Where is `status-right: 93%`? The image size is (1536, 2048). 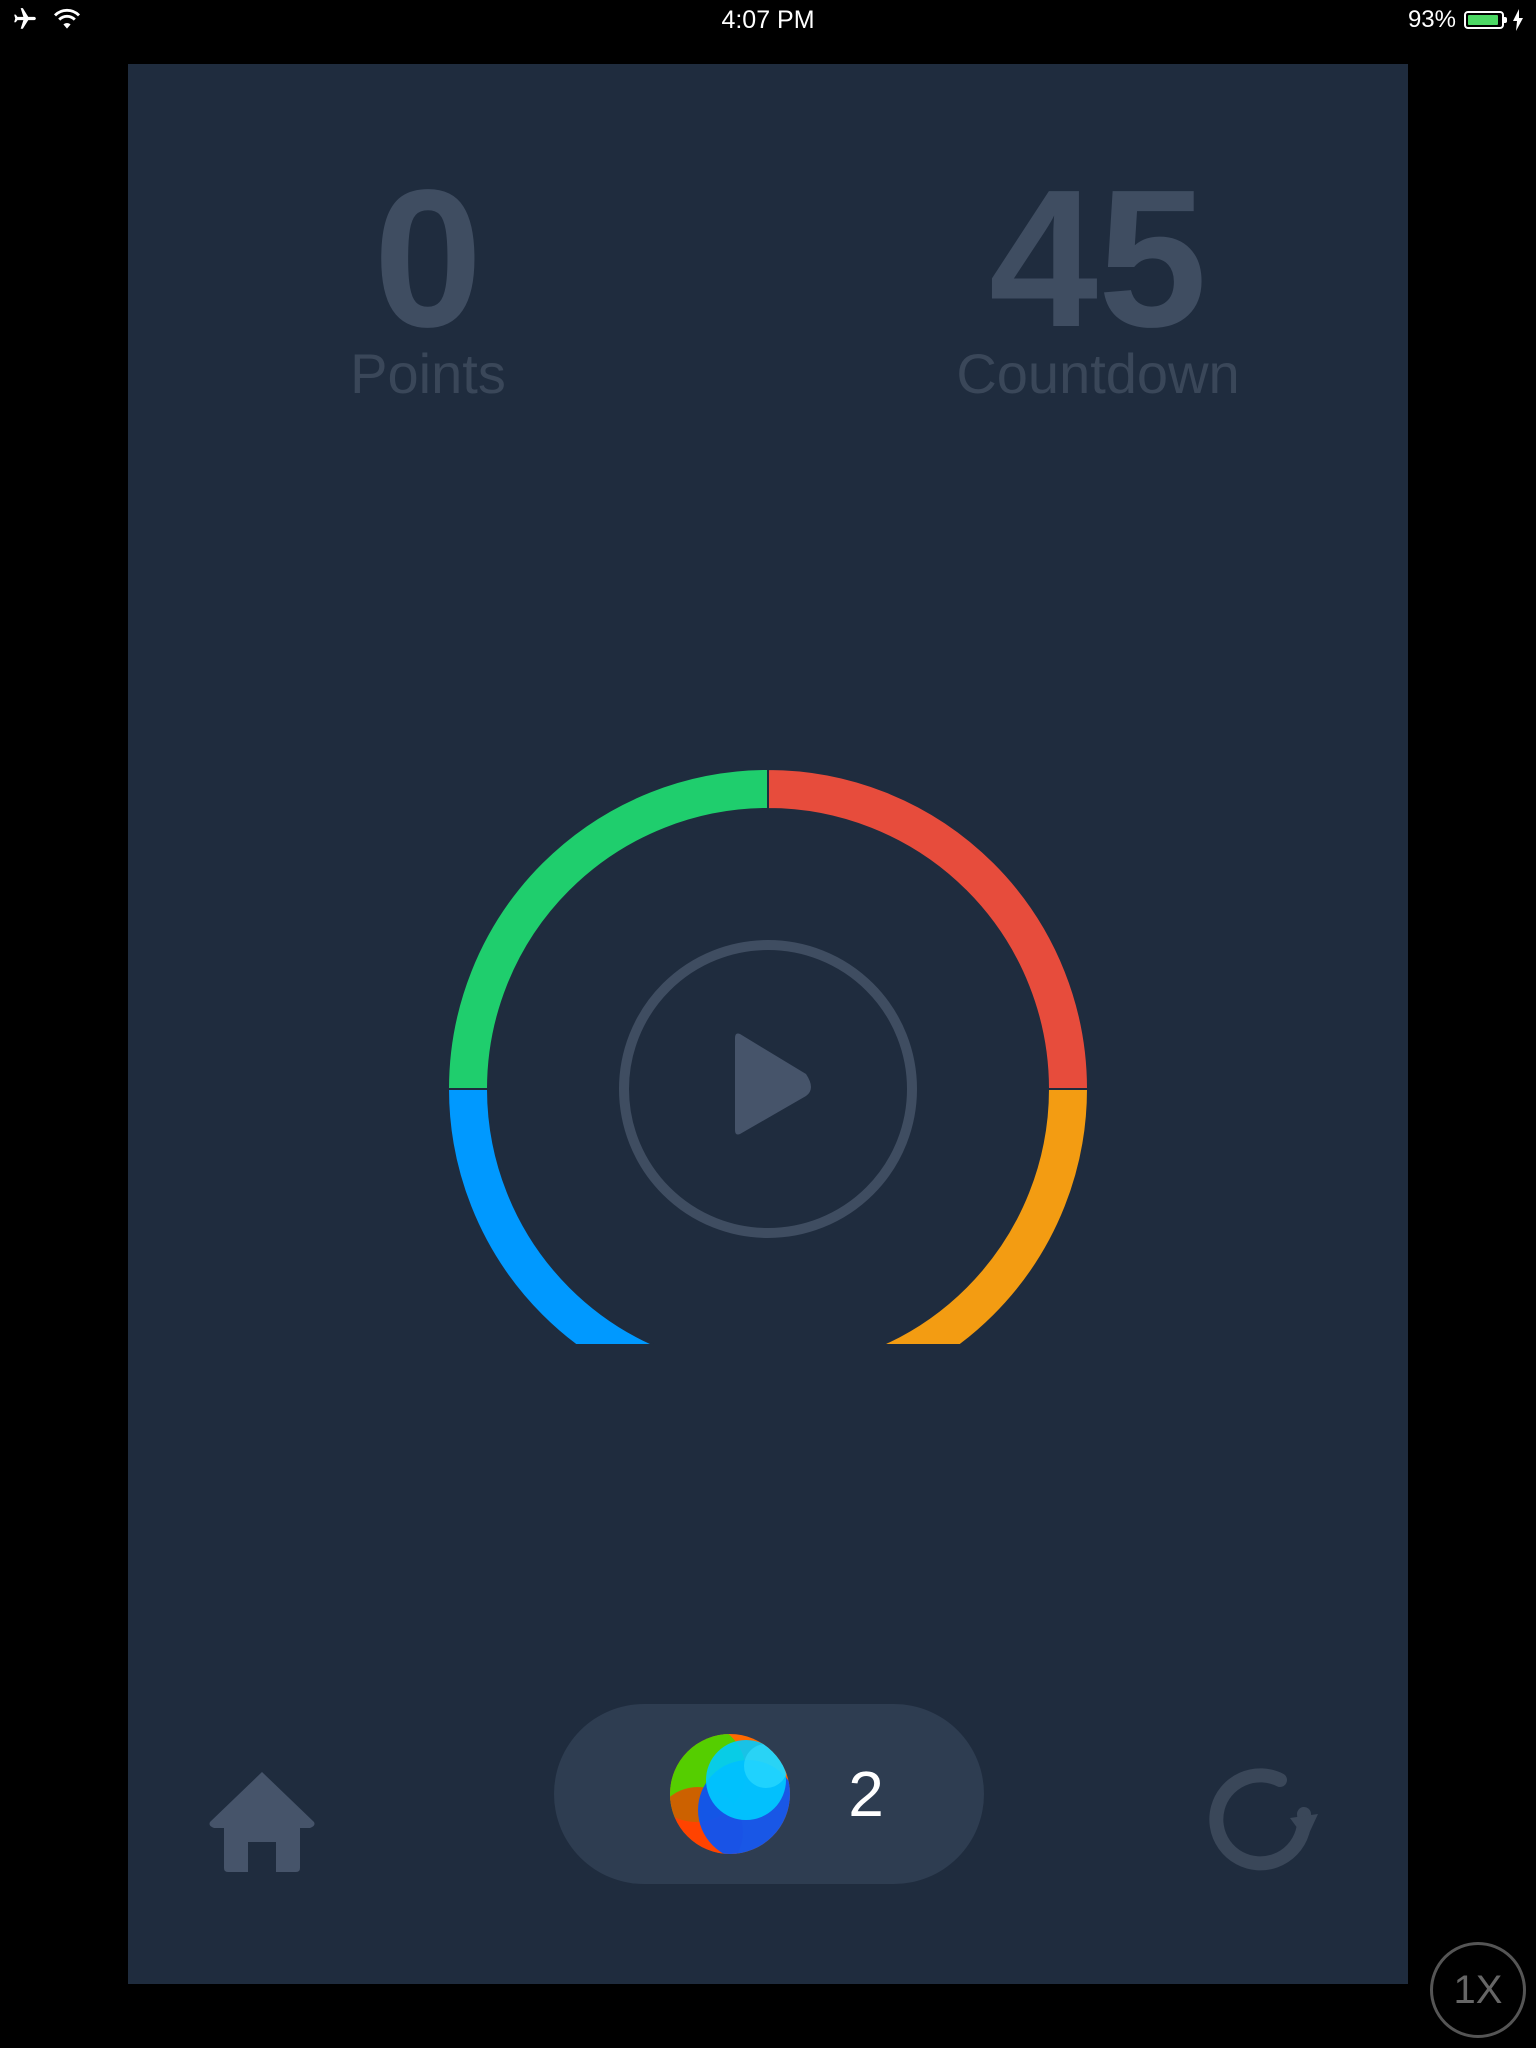 status-right: 93% is located at coordinates (1466, 20).